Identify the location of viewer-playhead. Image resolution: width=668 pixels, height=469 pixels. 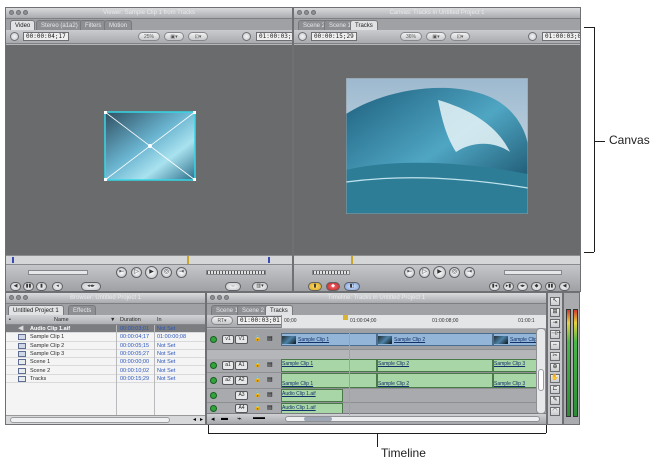
(188, 260).